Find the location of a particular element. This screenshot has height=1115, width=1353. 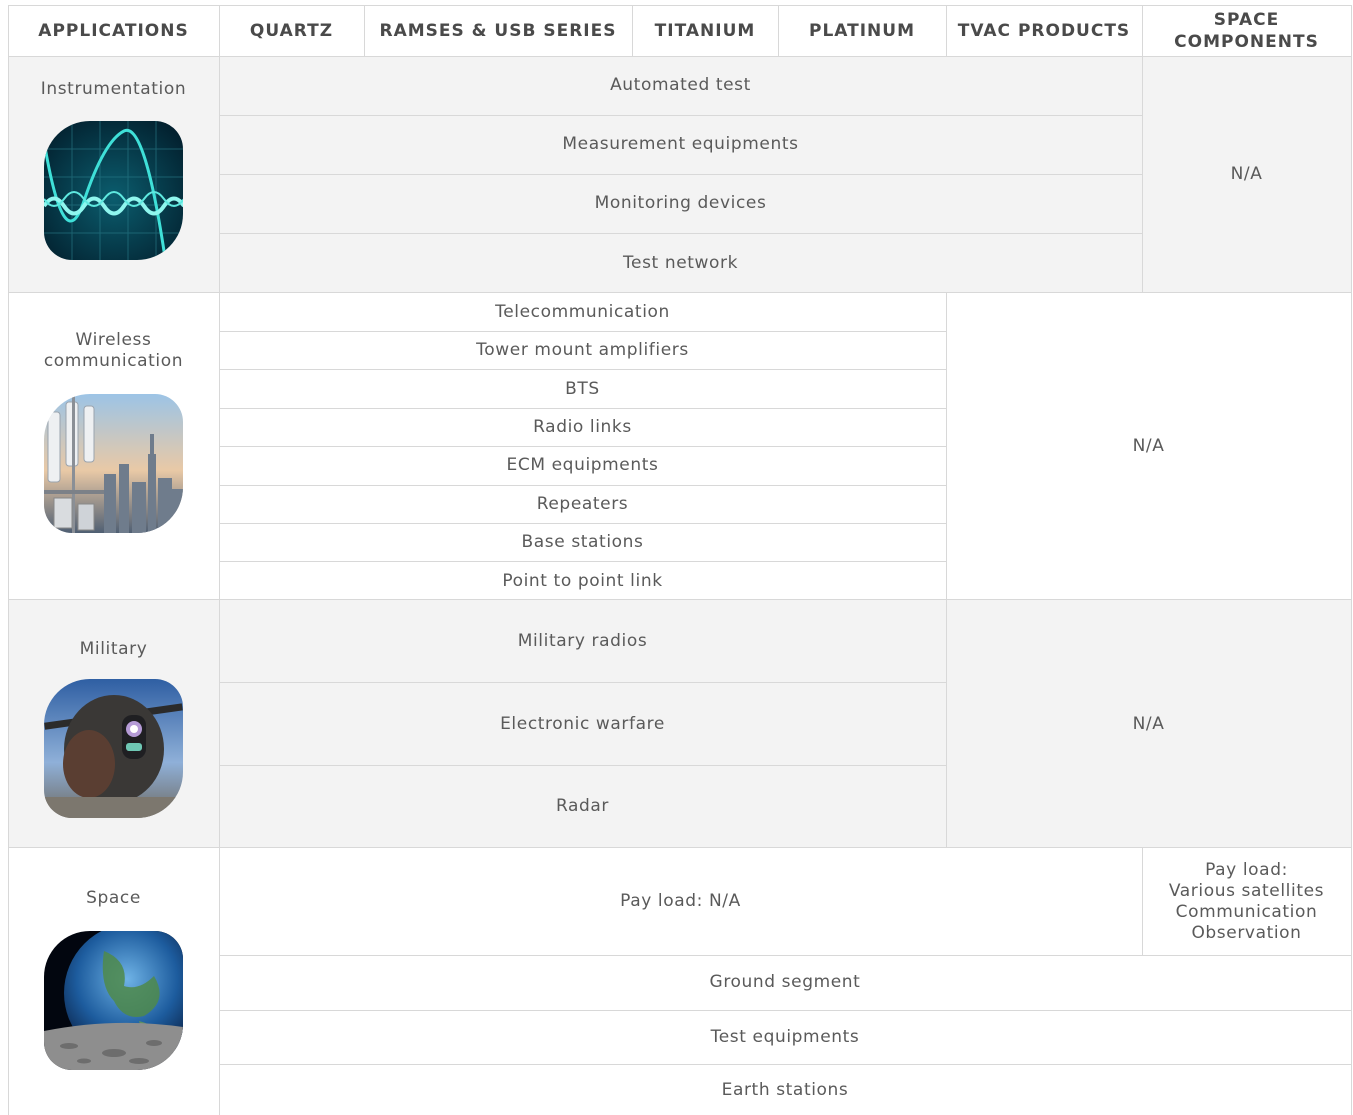

military-label: Military is located at coordinates (113, 649).